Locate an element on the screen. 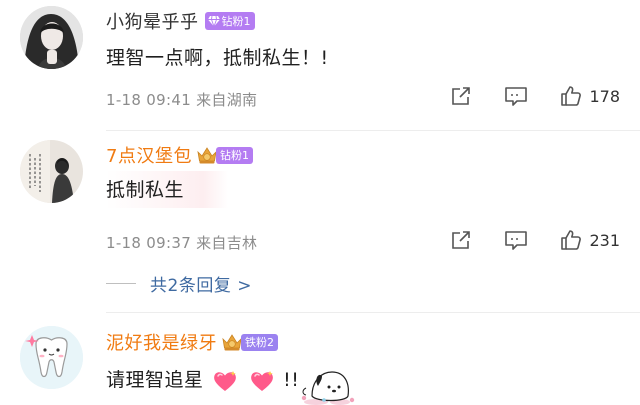  comment-actions: 231 is located at coordinates (534, 240).